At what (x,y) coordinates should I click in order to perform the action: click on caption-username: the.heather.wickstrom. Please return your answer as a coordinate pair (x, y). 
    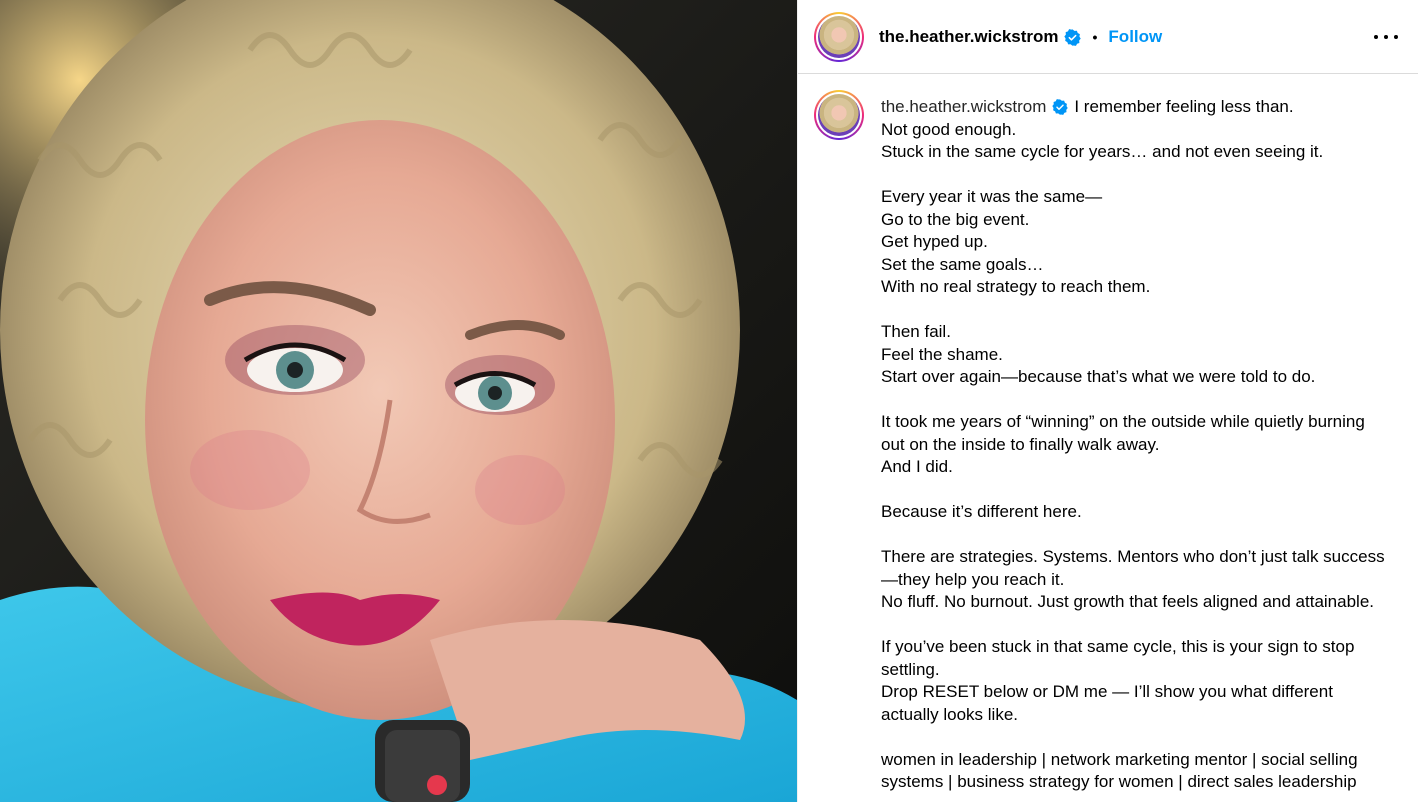
    Looking at the image, I should click on (963, 107).